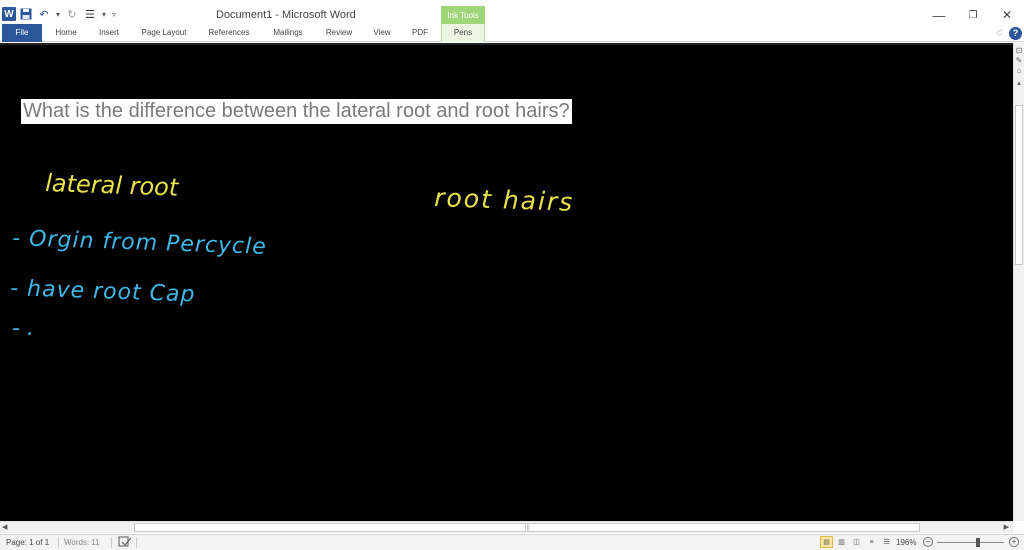 The width and height of the screenshot is (1024, 550). I want to click on tab-pens: Pens, so click(463, 33).